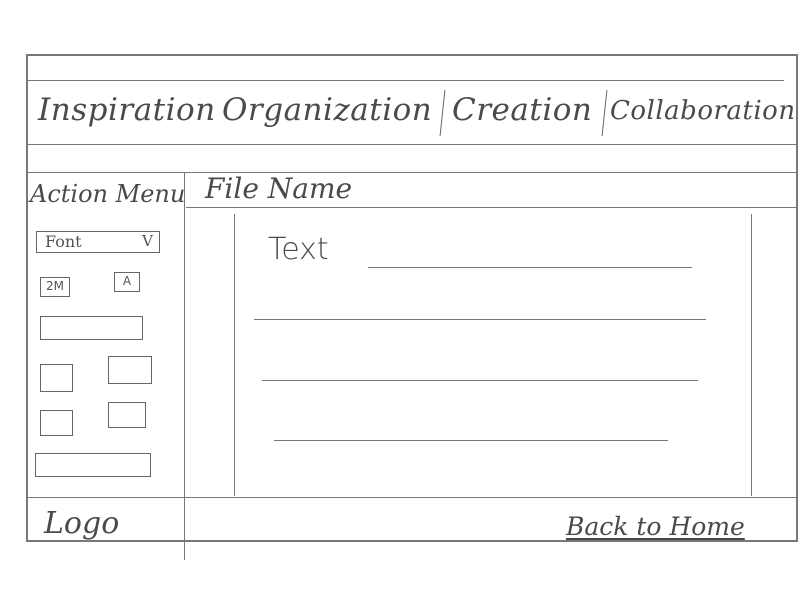 Image resolution: width=805 pixels, height=612 pixels. Describe the element at coordinates (278, 188) in the screenshot. I see `file-name: File Name` at that location.